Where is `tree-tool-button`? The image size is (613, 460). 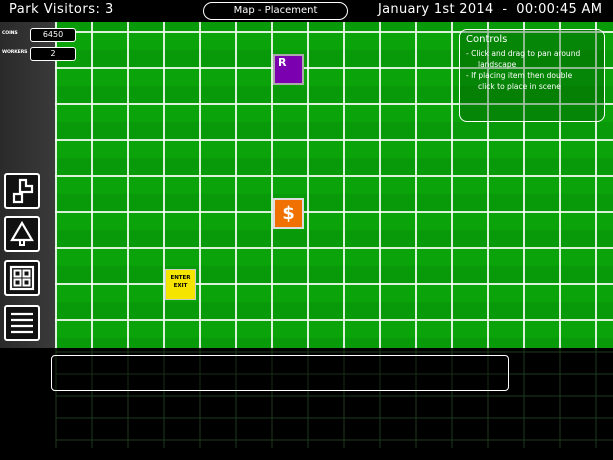
tree-tool-button is located at coordinates (22, 234).